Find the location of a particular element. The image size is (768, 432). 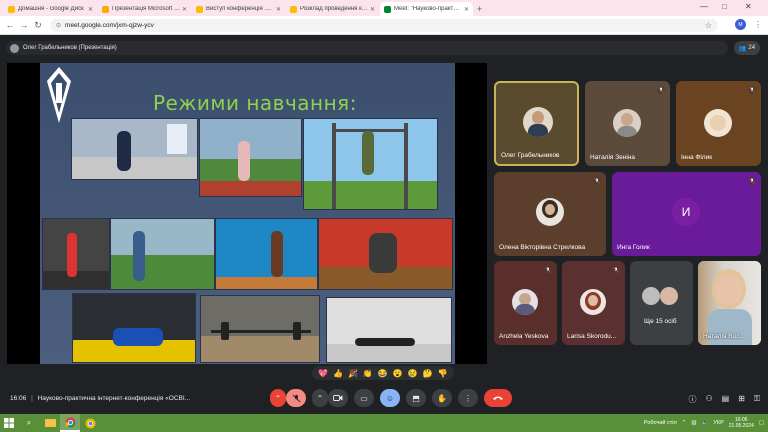

slide-photo-athlete-field is located at coordinates (162, 254).